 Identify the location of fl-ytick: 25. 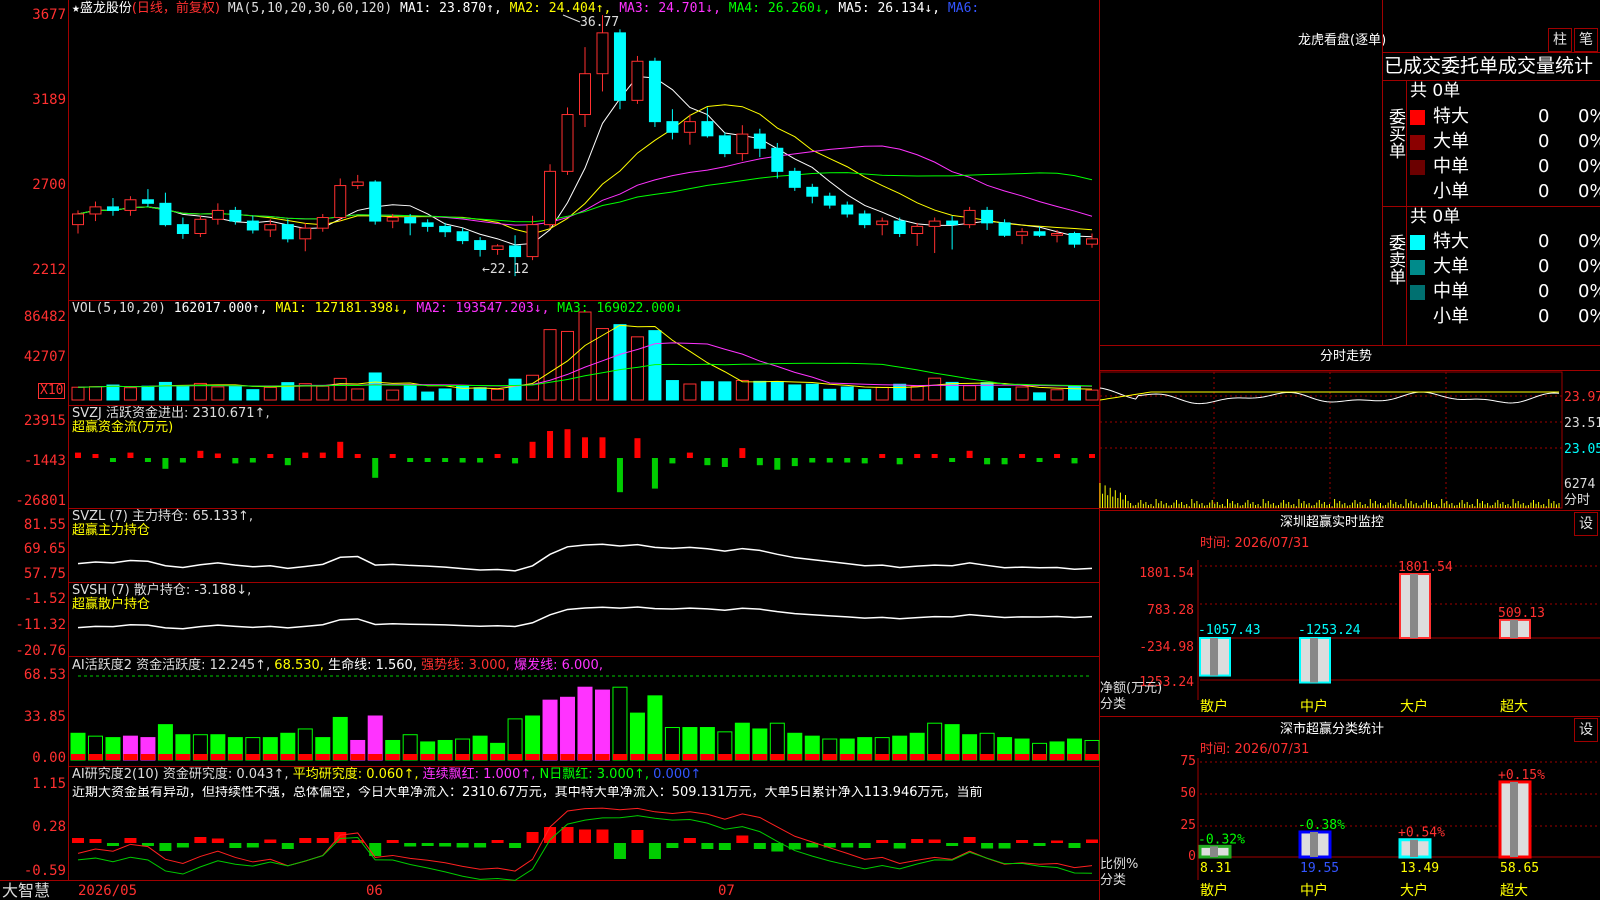
(1188, 825).